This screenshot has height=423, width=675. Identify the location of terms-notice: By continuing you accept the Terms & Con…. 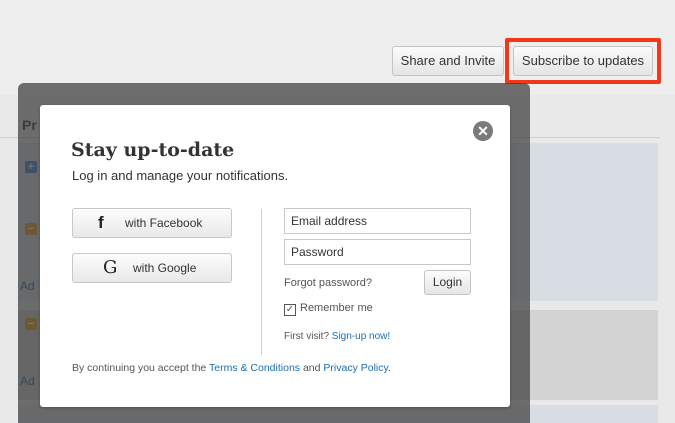
(231, 368).